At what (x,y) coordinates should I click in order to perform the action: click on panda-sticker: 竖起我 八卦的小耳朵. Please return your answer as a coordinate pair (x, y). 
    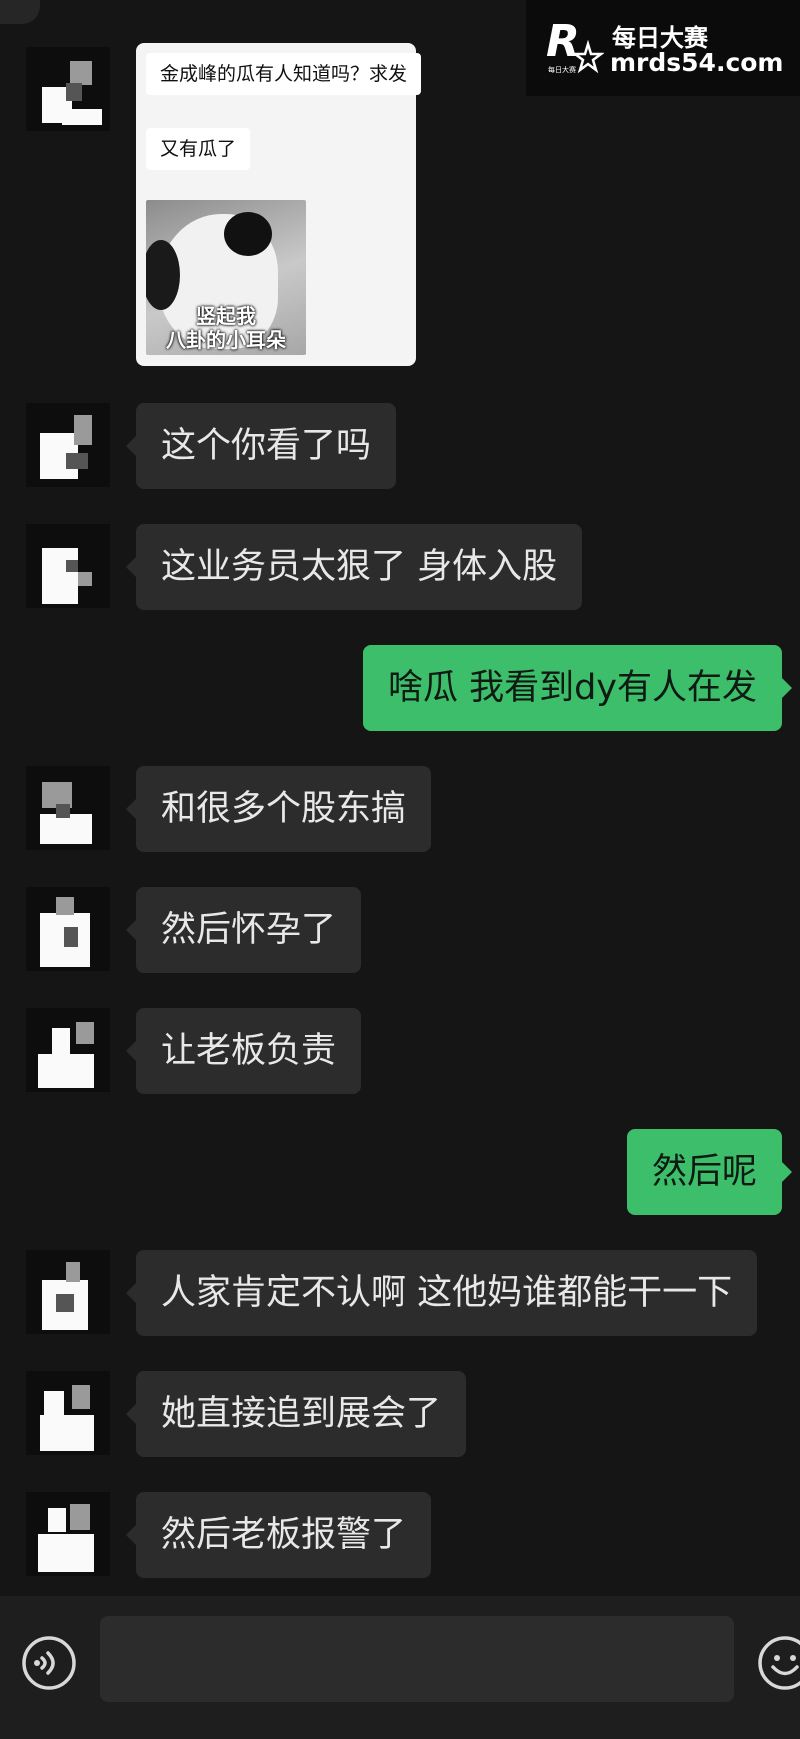
    Looking at the image, I should click on (226, 277).